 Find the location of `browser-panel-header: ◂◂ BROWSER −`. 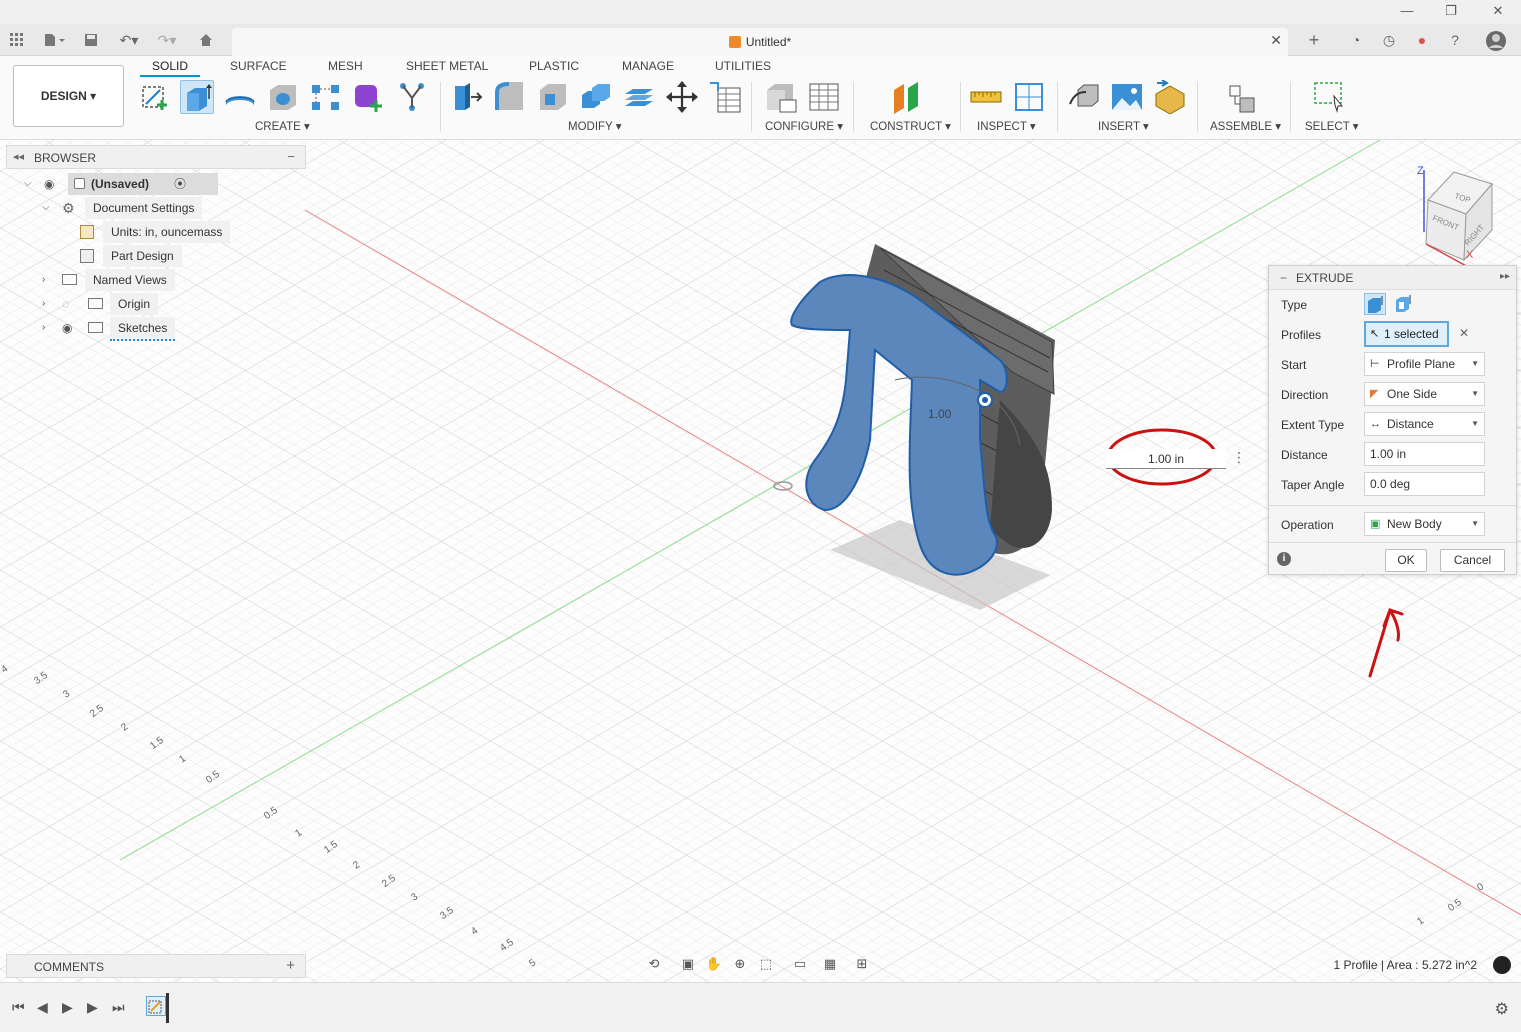

browser-panel-header: ◂◂ BROWSER − is located at coordinates (156, 157).